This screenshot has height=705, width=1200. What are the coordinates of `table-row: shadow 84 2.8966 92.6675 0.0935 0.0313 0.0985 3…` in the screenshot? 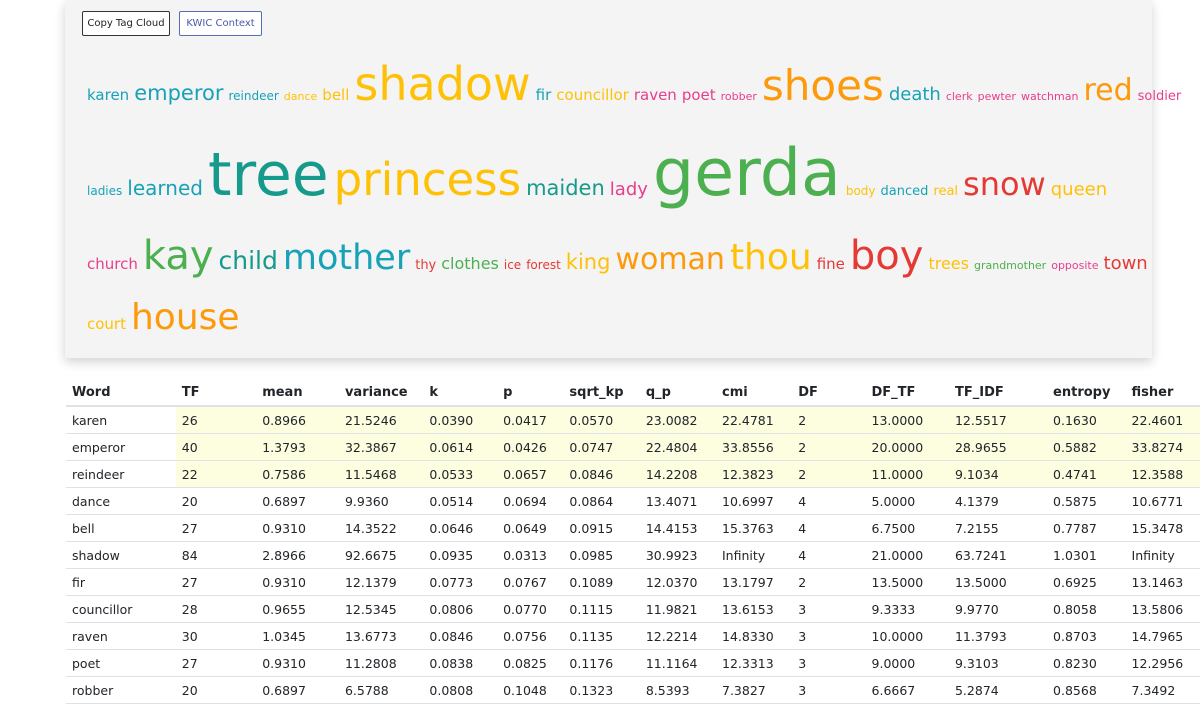 It's located at (633, 555).